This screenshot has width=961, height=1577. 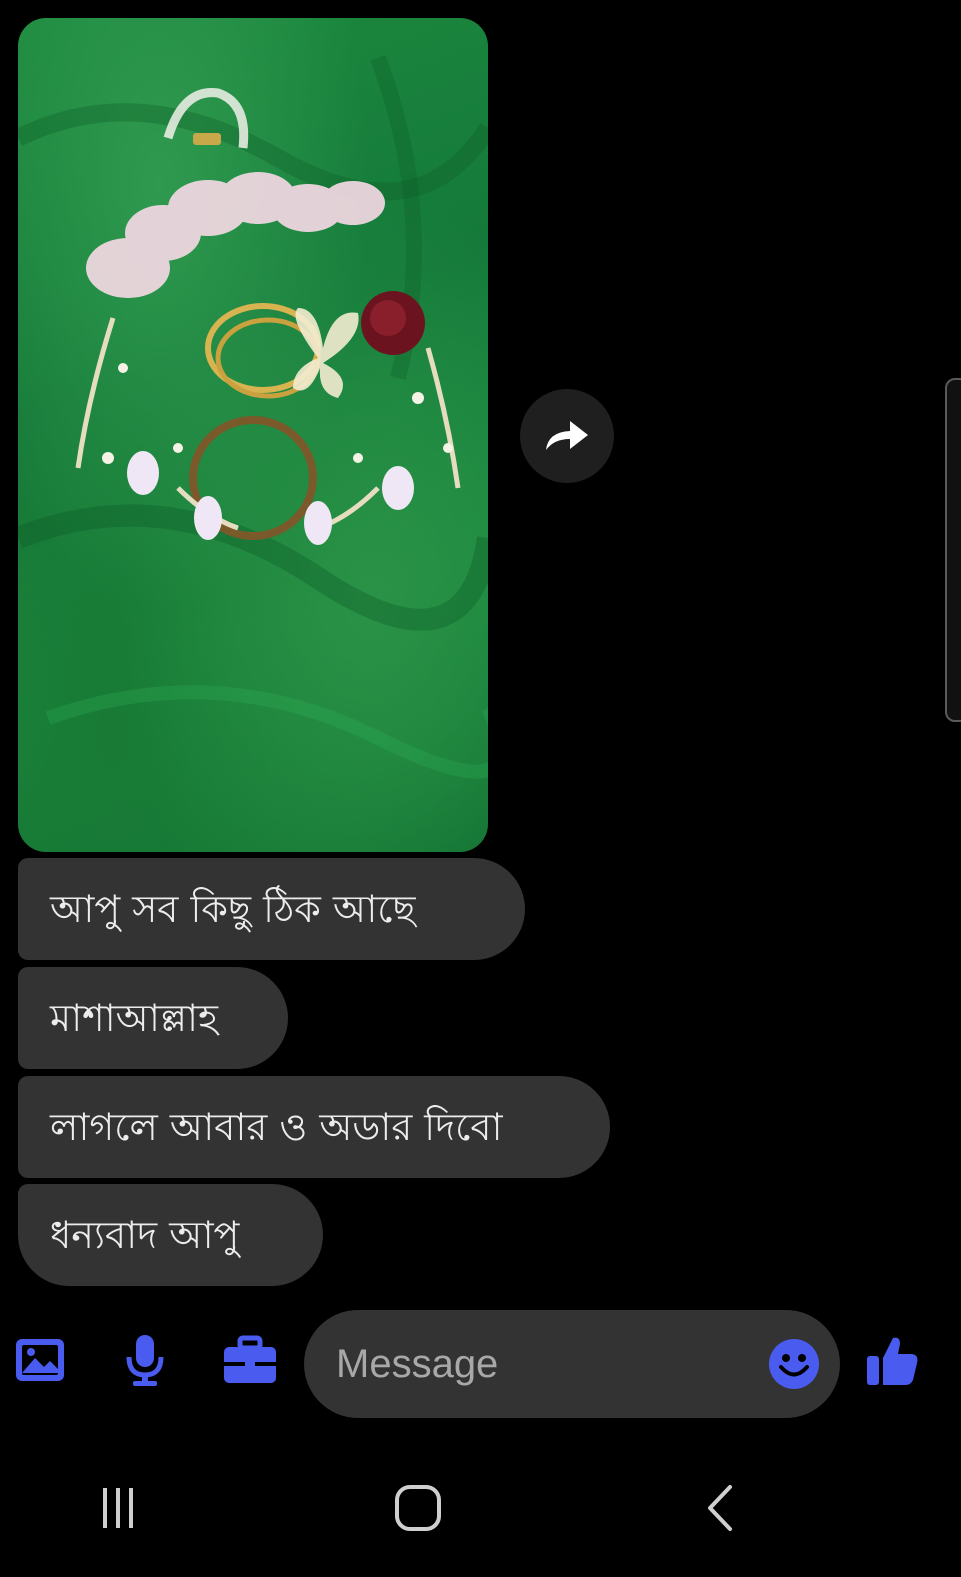 I want to click on message-text: লাগলে আবার ও অডার দিবো, so click(x=276, y=1127).